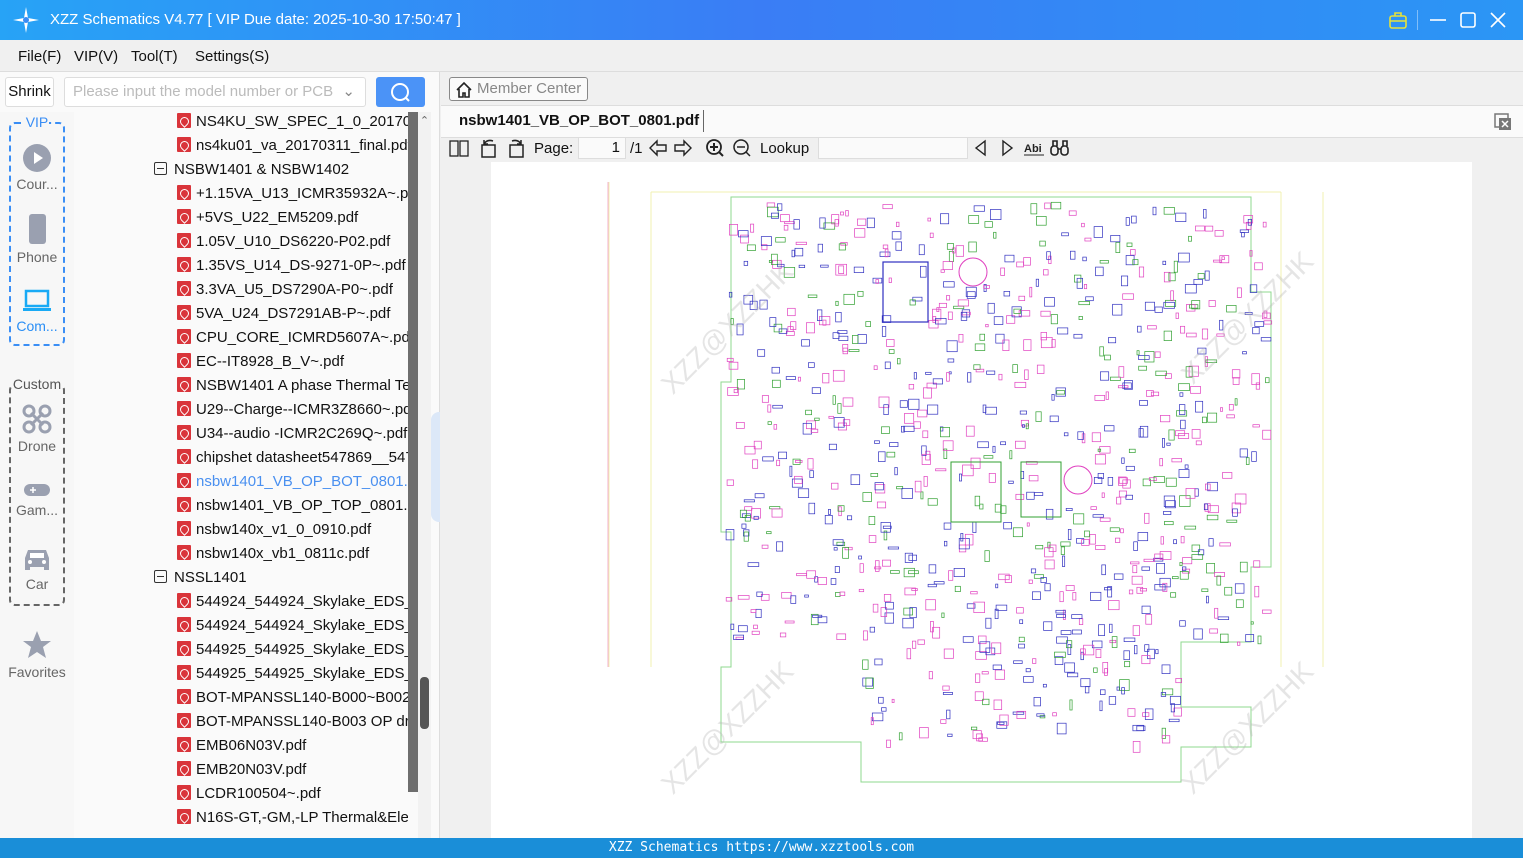 This screenshot has height=858, width=1523. What do you see at coordinates (602, 148) in the screenshot?
I see `page-number-input: 1` at bounding box center [602, 148].